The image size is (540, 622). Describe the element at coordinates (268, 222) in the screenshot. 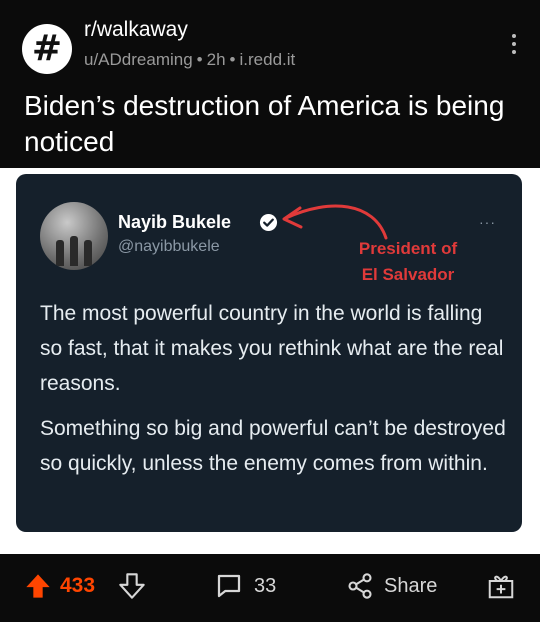

I see `verified-badge-icon` at that location.